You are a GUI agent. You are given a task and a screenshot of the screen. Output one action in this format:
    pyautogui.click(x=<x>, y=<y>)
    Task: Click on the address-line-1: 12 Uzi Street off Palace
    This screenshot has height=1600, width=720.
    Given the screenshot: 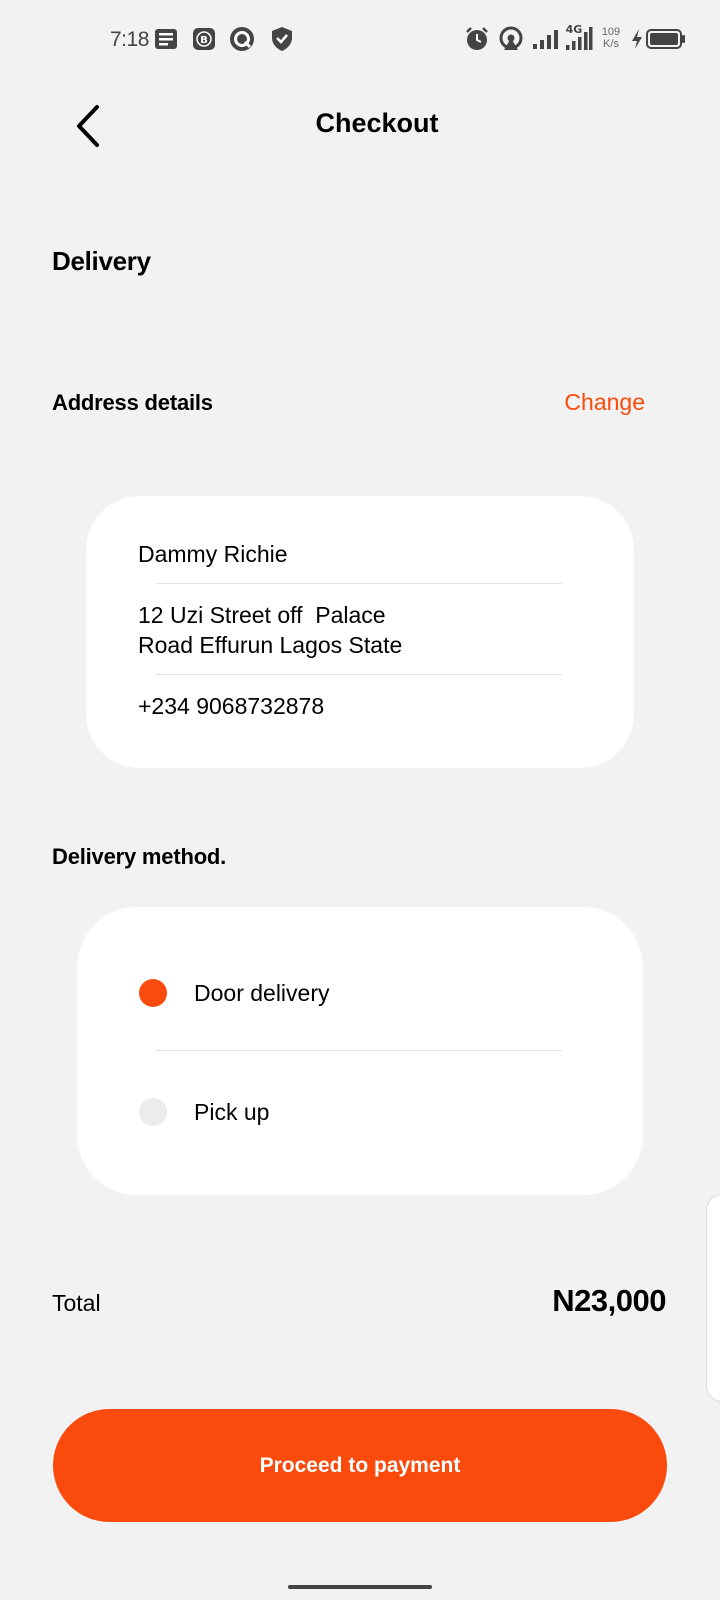 What is the action you would take?
    pyautogui.click(x=262, y=615)
    